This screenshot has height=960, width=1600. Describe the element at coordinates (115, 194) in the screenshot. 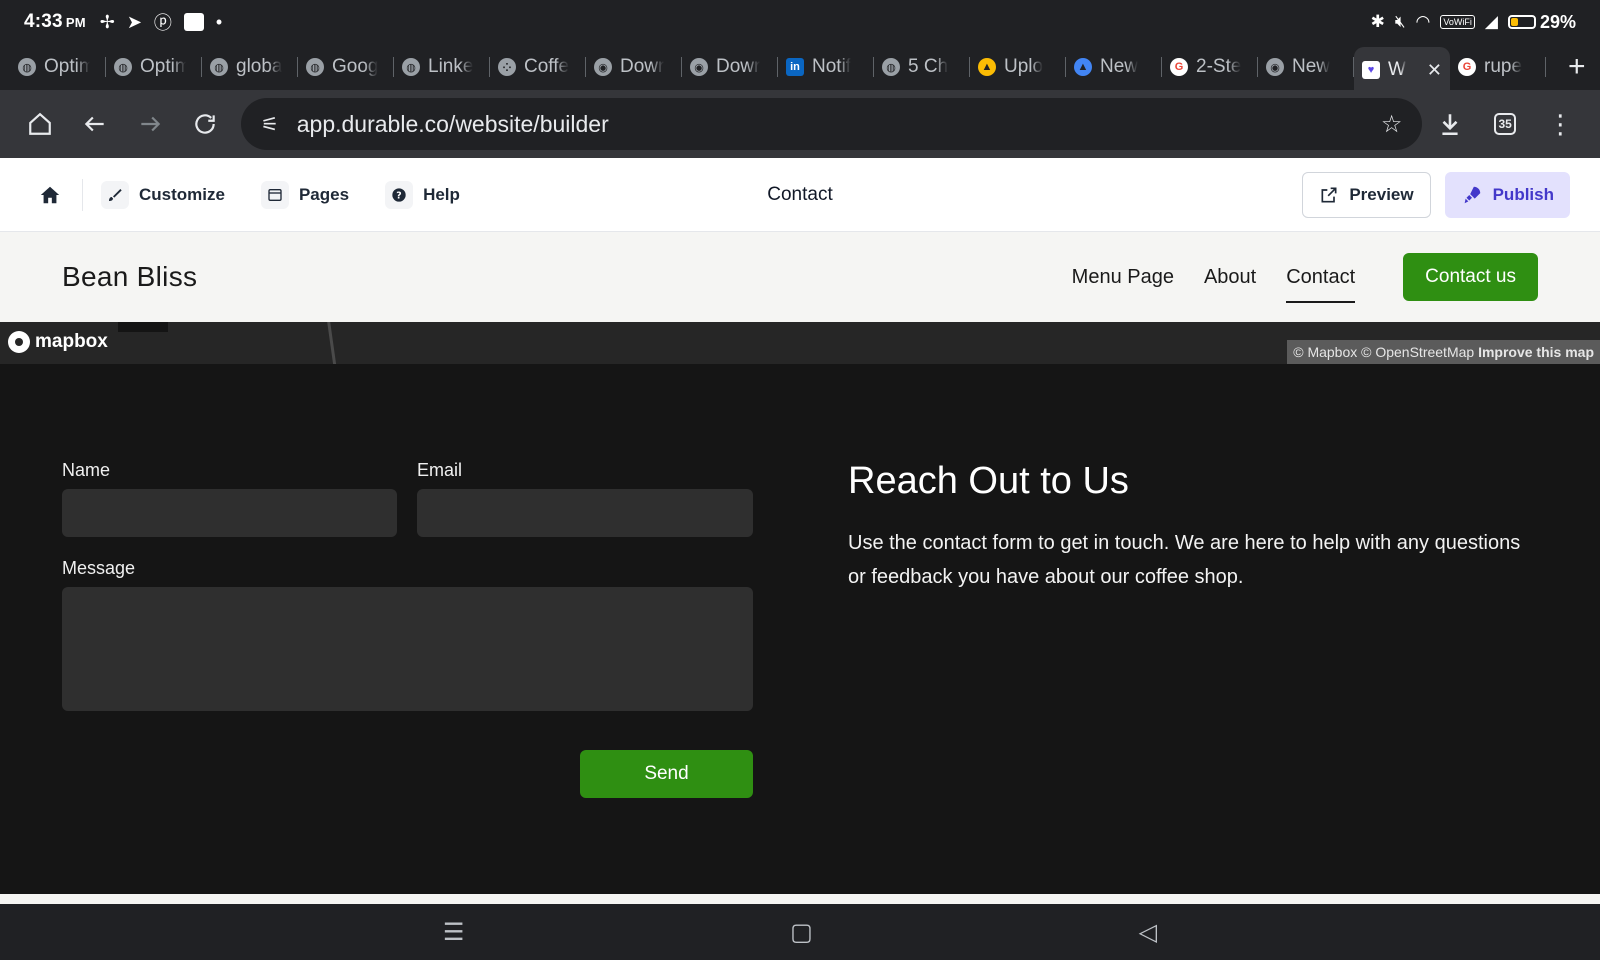

I see `brush-icon` at that location.